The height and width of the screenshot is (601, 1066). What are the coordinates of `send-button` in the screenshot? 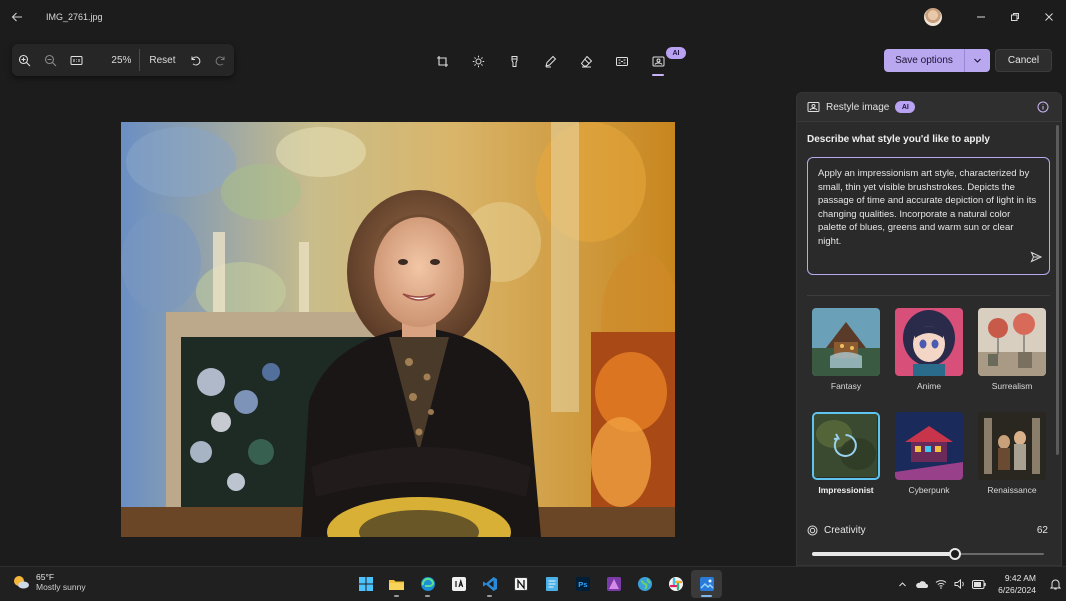 It's located at (1036, 259).